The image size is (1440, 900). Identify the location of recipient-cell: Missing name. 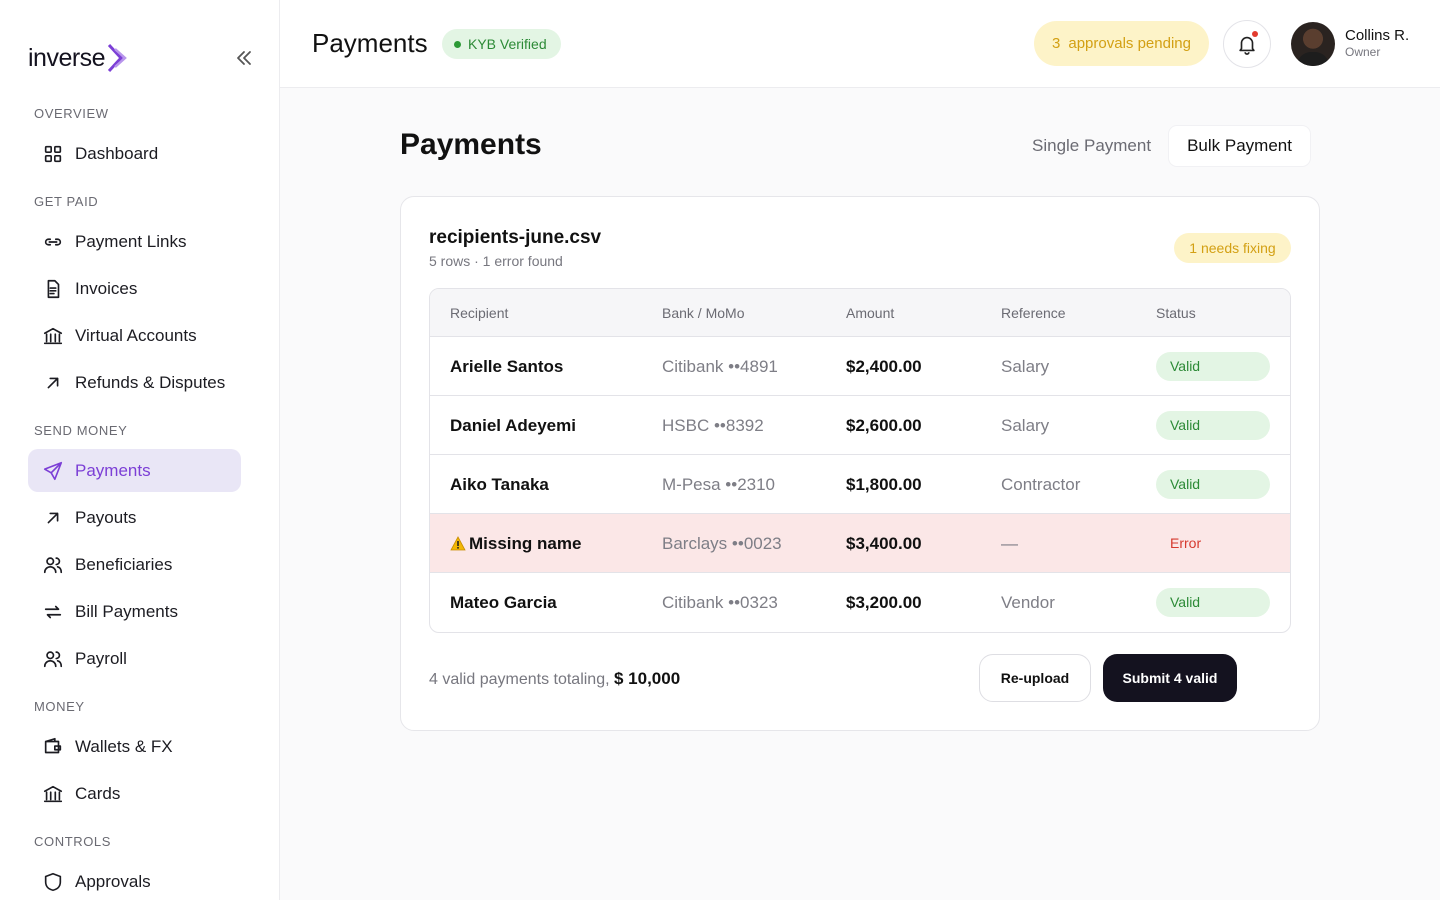
(515, 543).